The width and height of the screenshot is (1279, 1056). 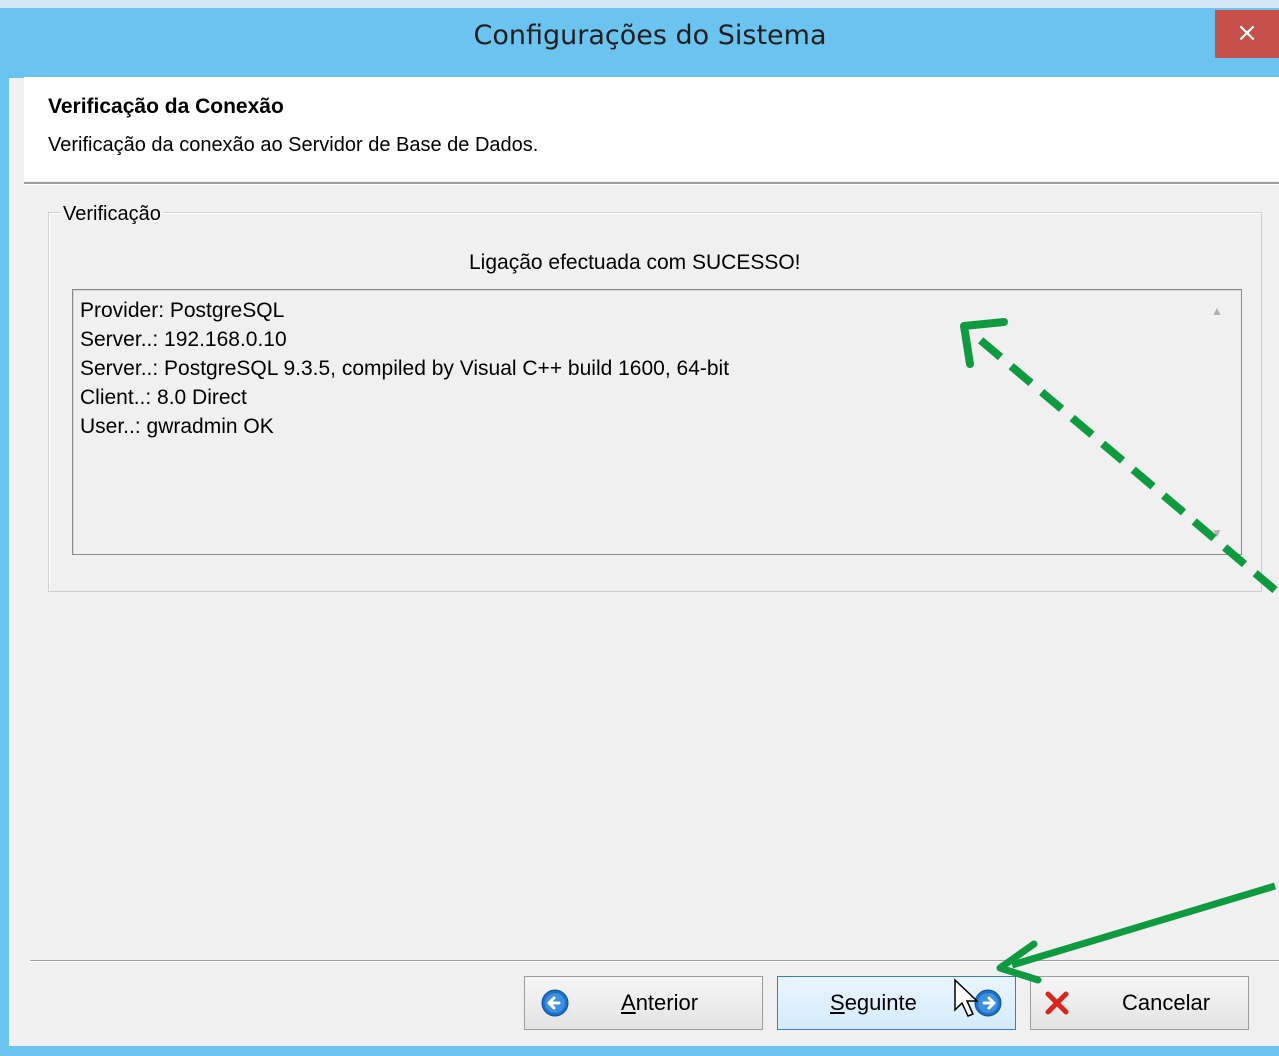 I want to click on solid-arrow-line, so click(x=1143, y=925).